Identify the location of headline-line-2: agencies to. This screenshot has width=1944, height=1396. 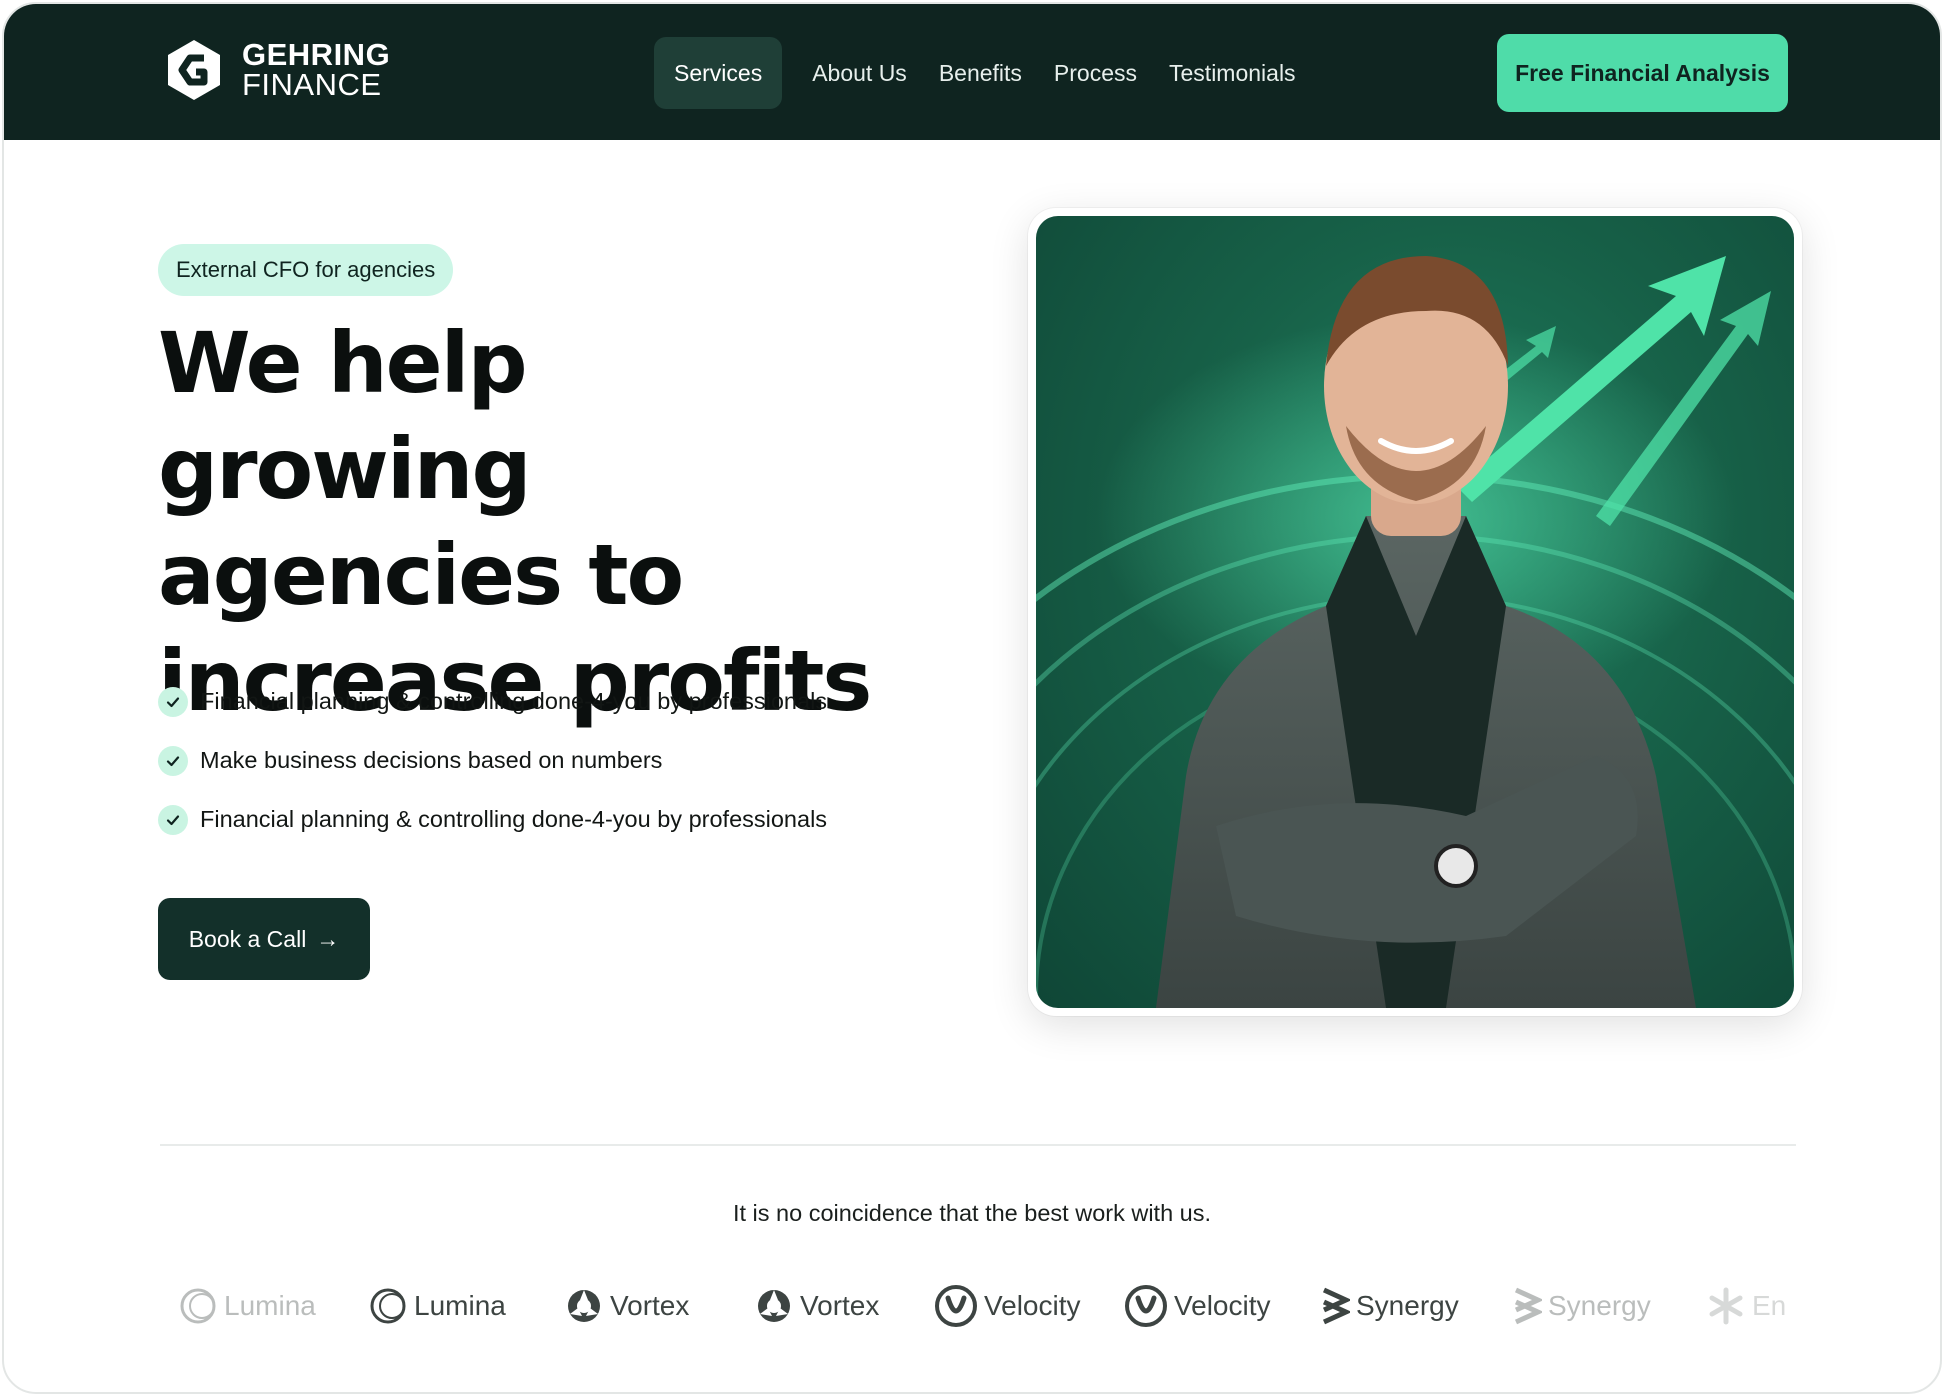
(421, 575).